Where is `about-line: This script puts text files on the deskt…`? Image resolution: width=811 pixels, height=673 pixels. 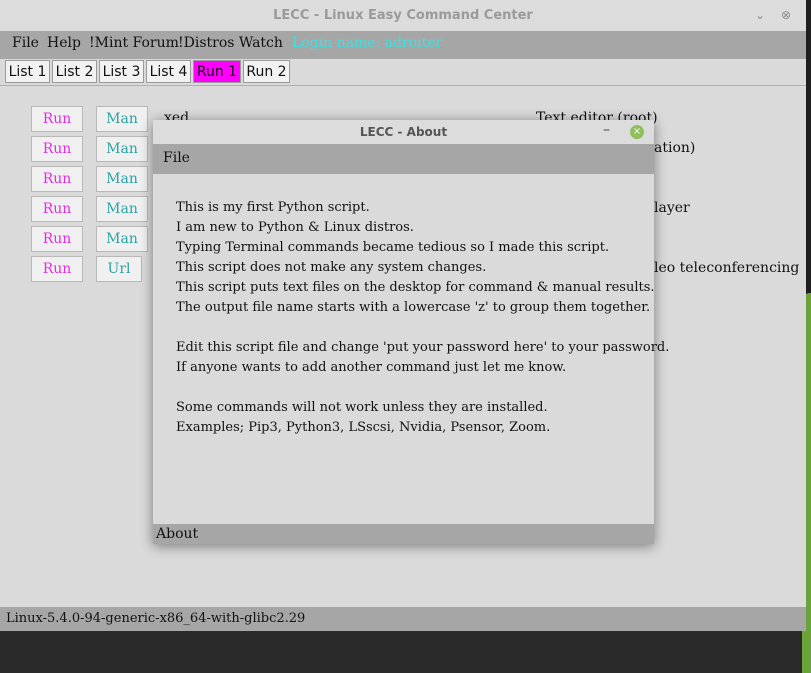 about-line: This script puts text files on the deskt… is located at coordinates (415, 287).